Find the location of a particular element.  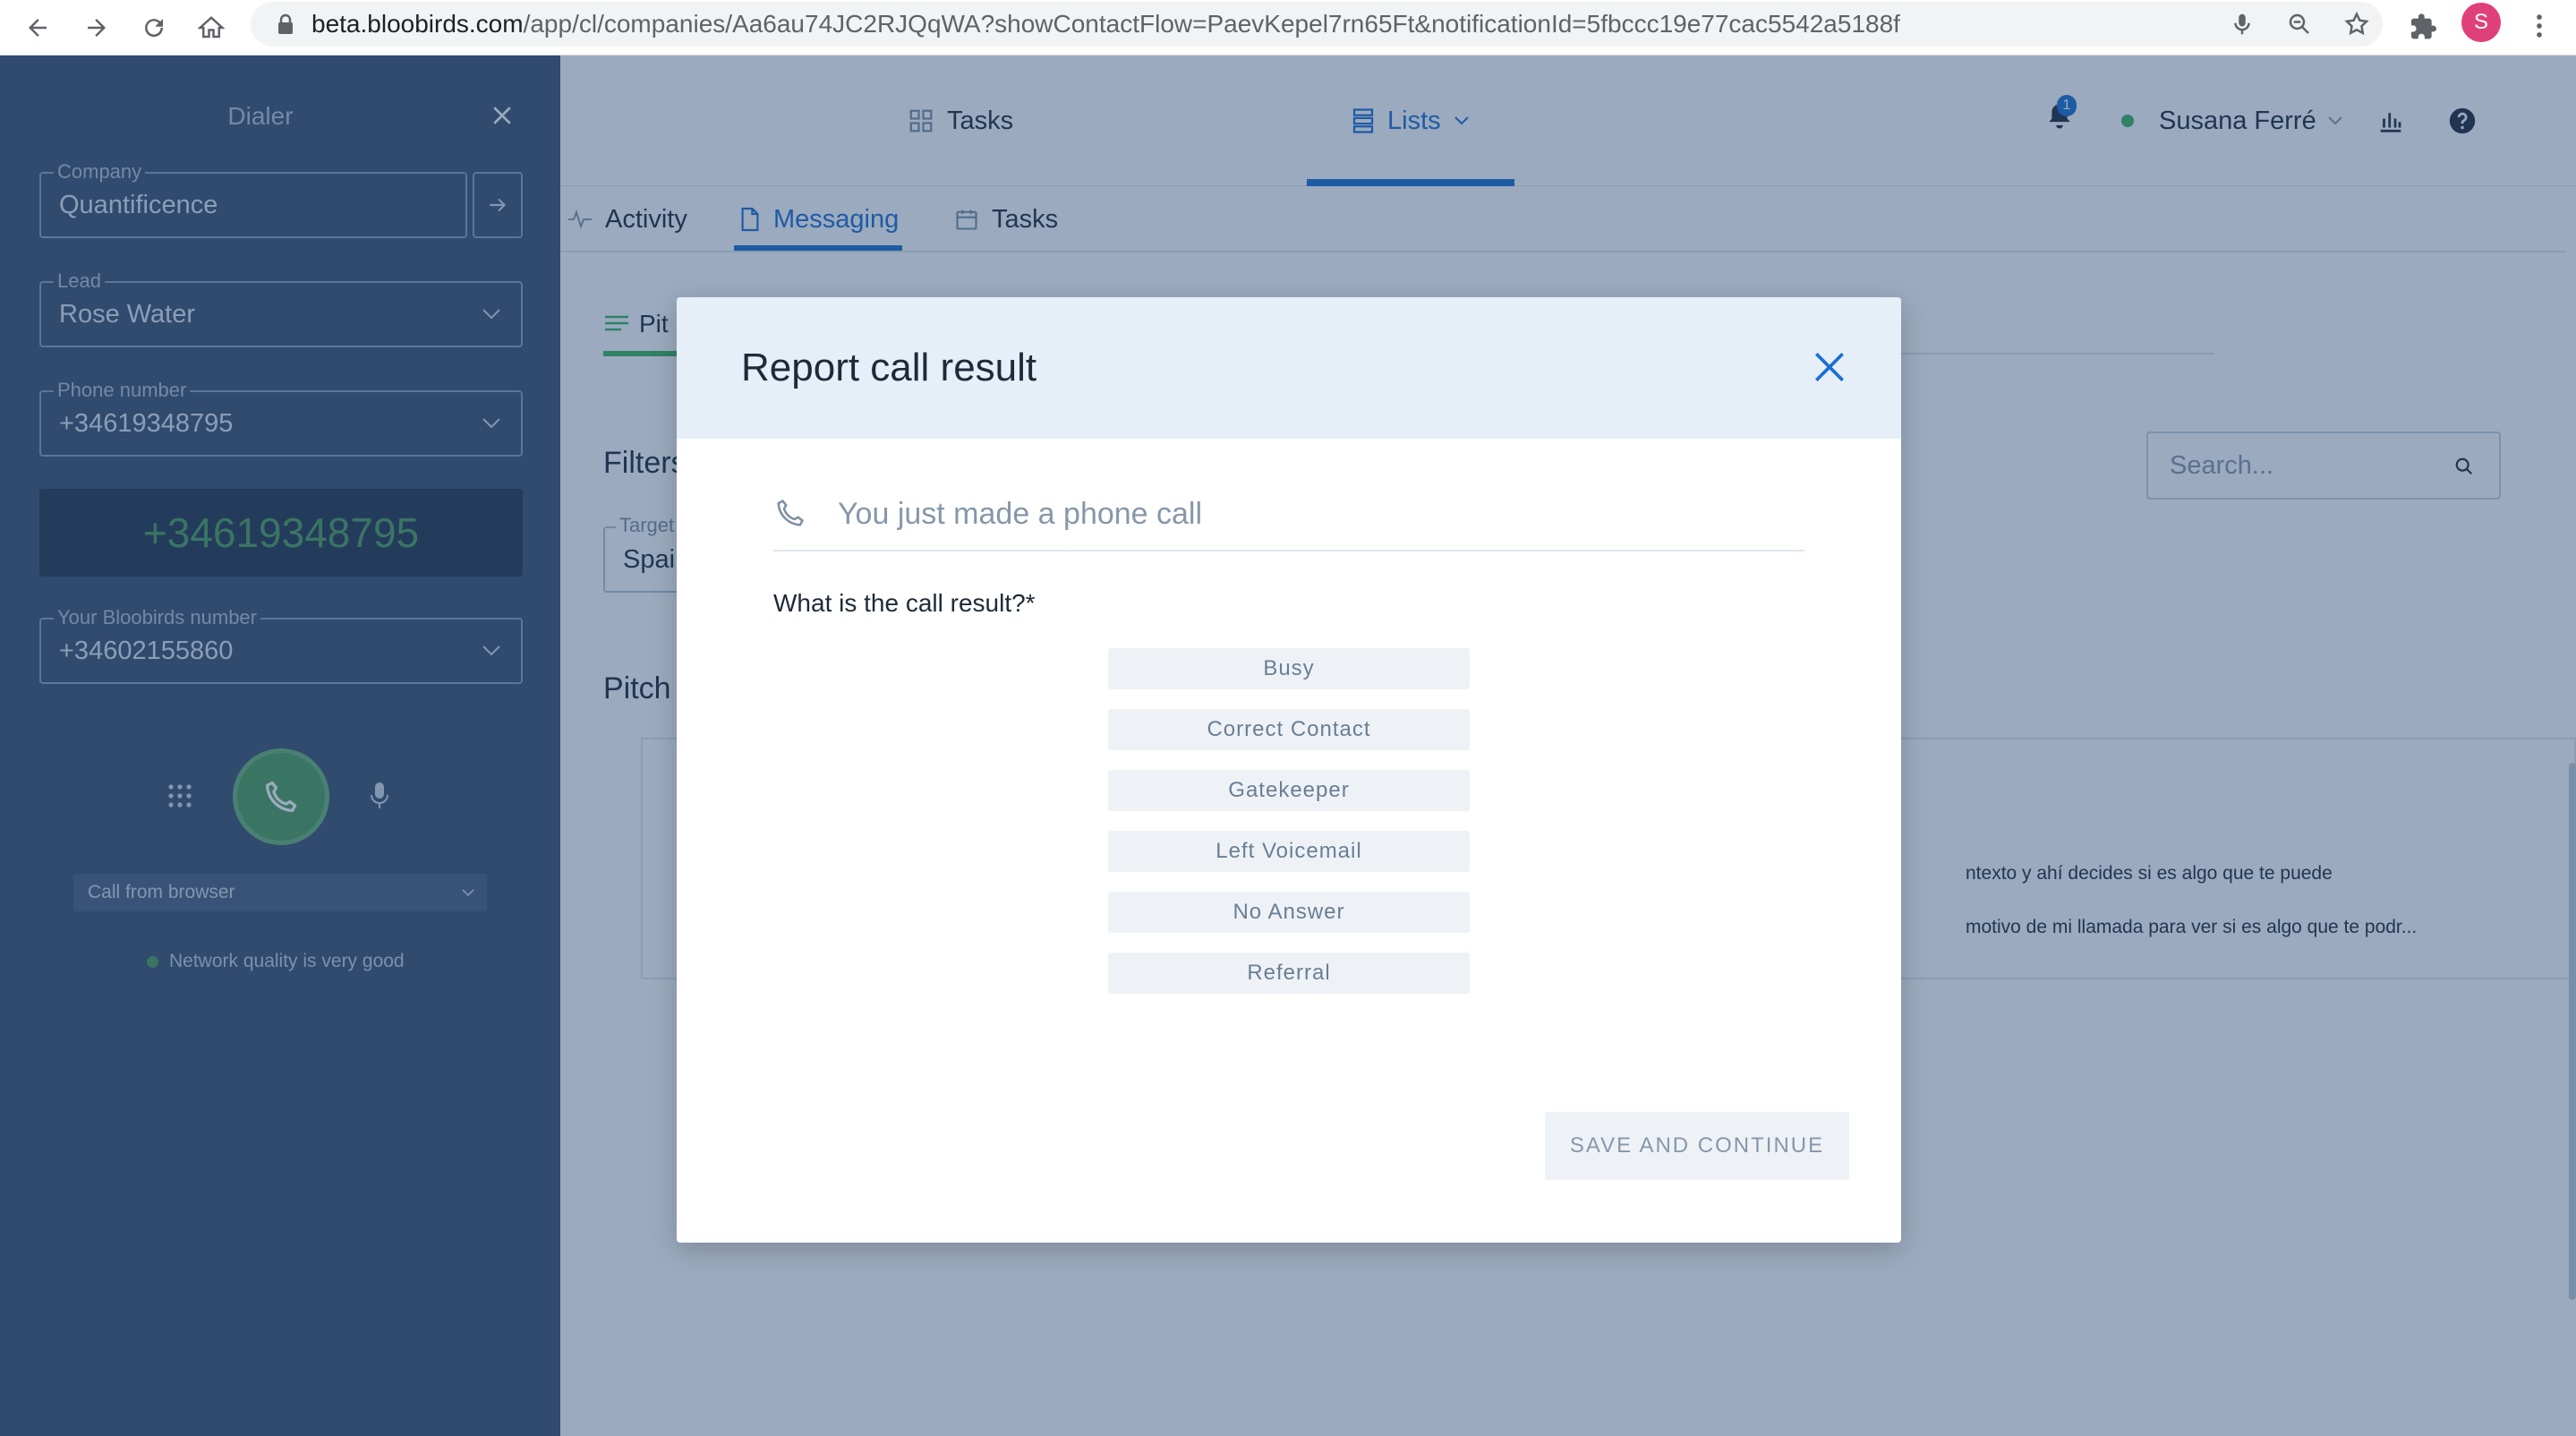

browser-menu-icon is located at coordinates (2539, 26).